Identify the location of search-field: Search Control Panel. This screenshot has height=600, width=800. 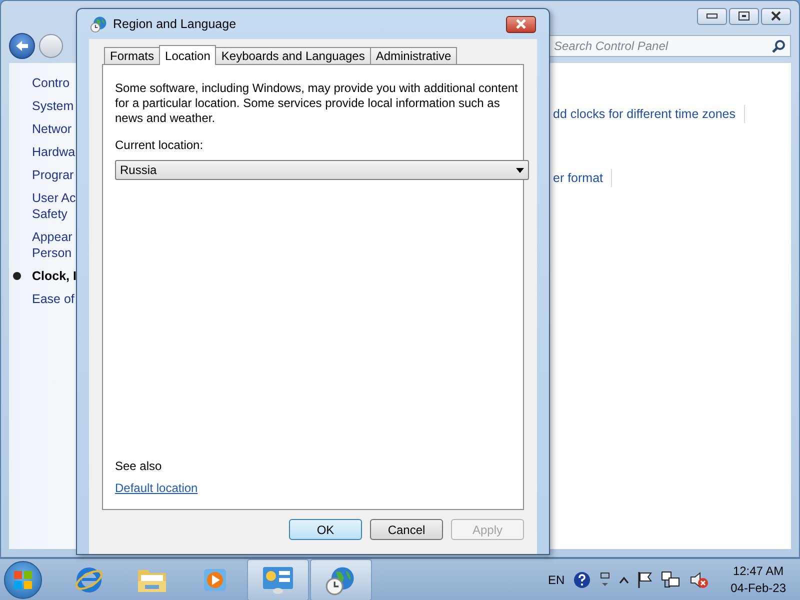
(670, 46).